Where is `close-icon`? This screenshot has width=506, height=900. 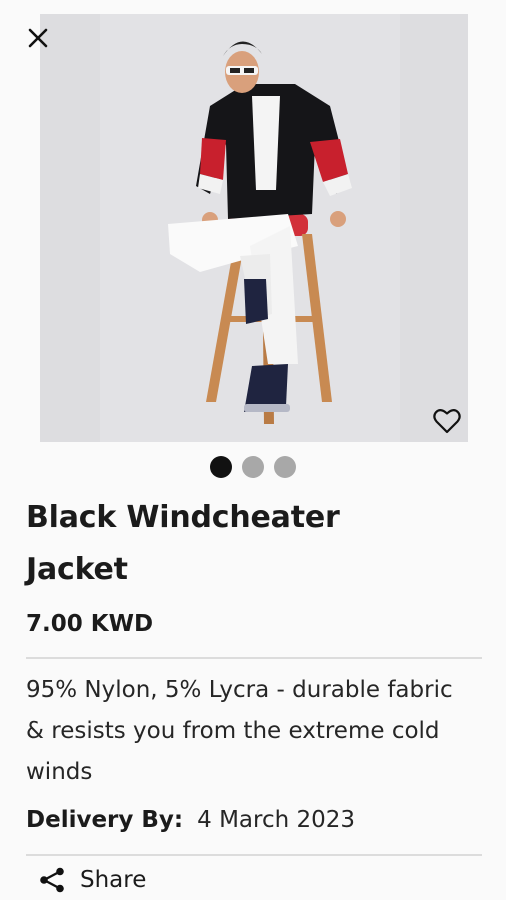
close-icon is located at coordinates (38, 38).